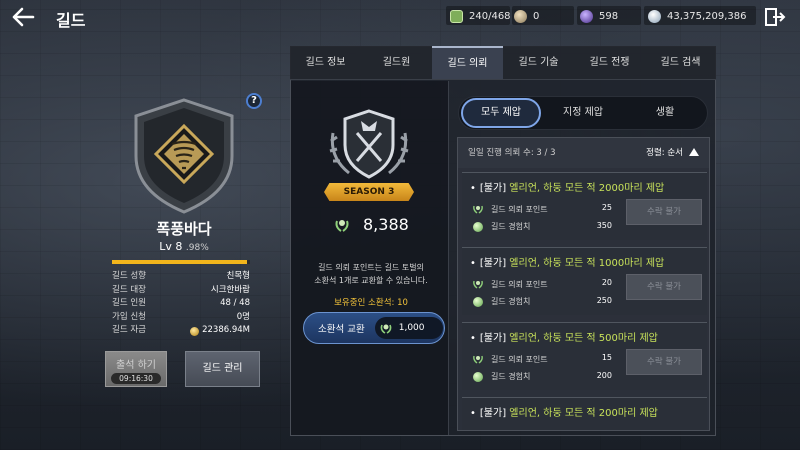  What do you see at coordinates (180, 262) in the screenshot?
I see `level-progress-fill` at bounding box center [180, 262].